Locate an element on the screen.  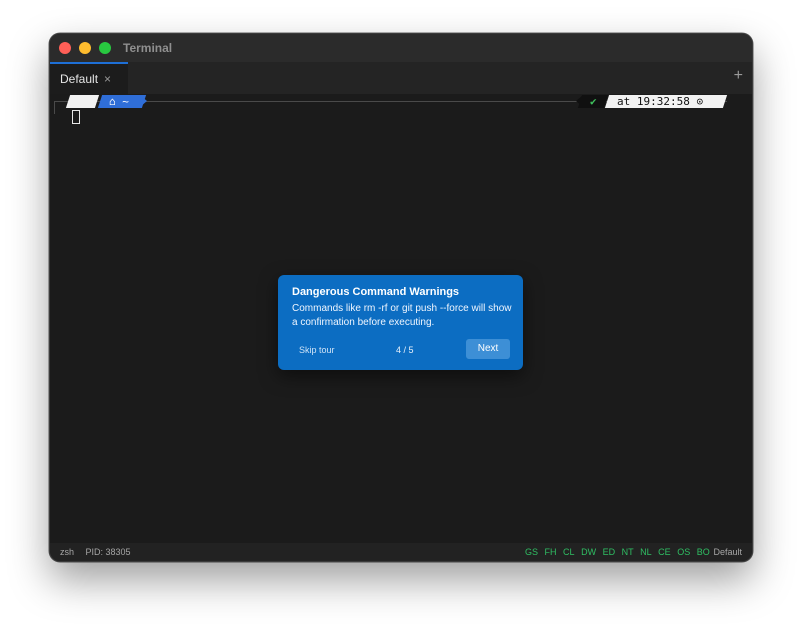
tab-default: Default × is located at coordinates (89, 78).